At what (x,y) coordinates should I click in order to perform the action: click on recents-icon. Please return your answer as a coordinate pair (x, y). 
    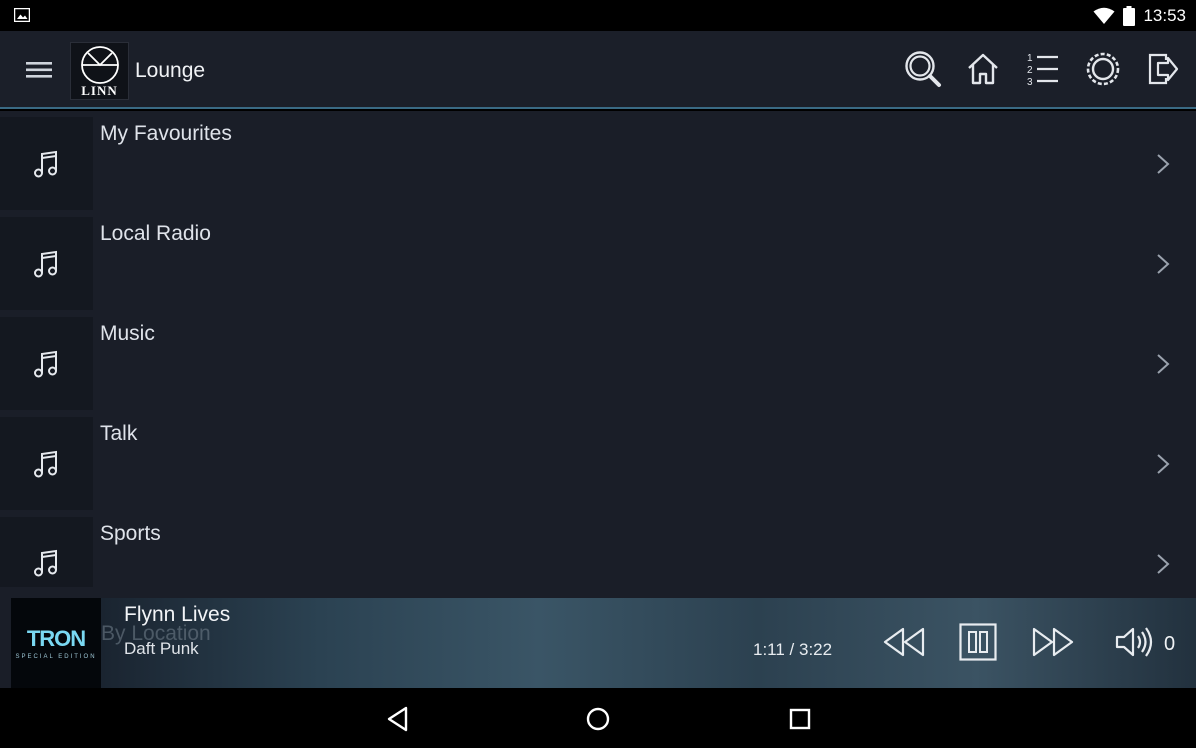
    Looking at the image, I should click on (800, 719).